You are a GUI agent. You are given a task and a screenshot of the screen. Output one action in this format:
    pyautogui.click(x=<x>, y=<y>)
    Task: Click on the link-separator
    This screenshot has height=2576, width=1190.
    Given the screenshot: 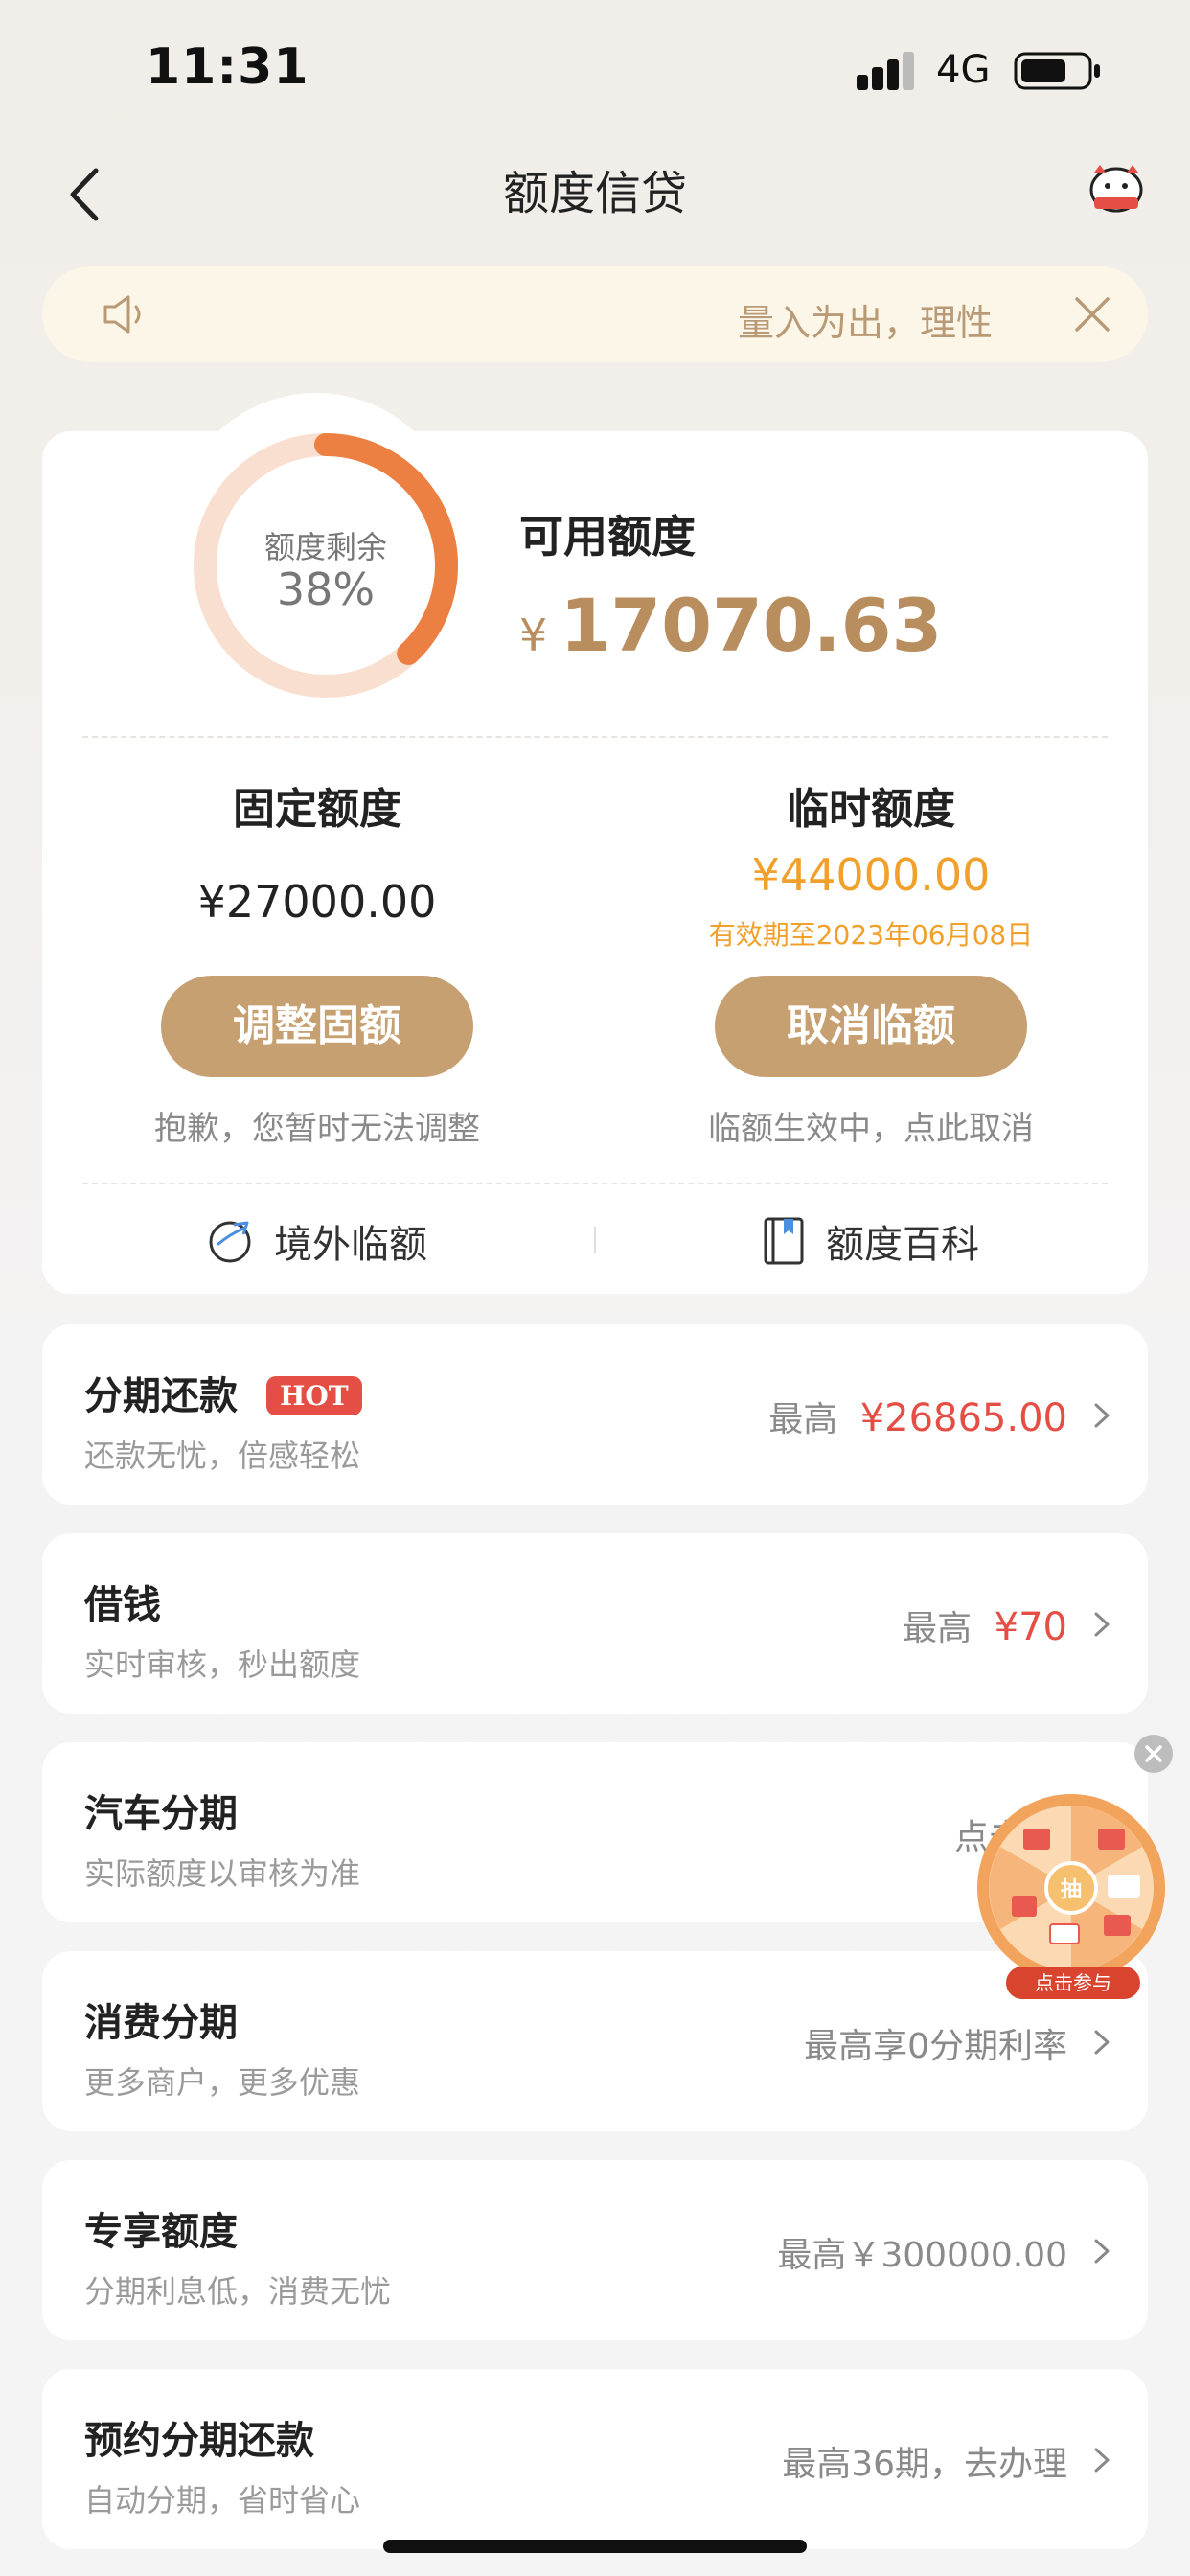 What is the action you would take?
    pyautogui.click(x=595, y=1240)
    